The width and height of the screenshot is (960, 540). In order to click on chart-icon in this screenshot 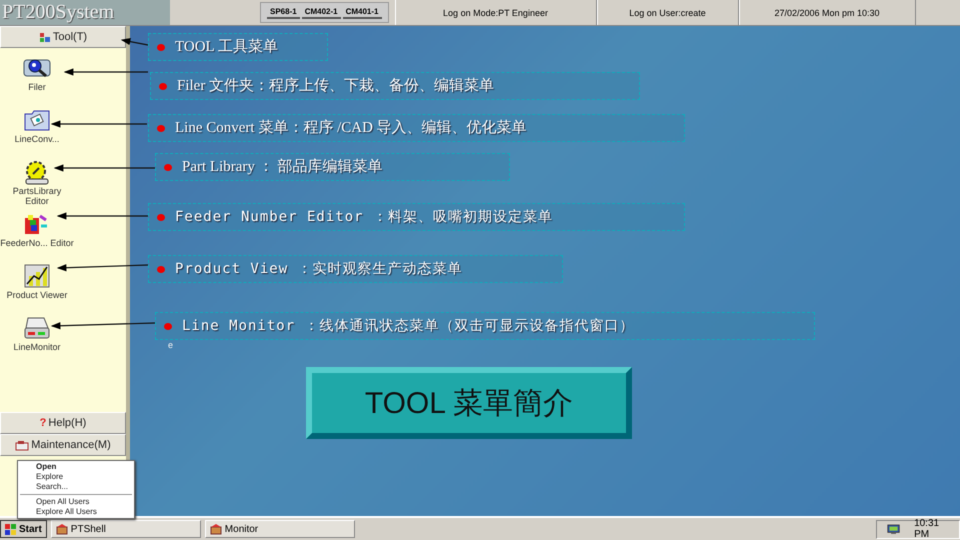, I will do `click(37, 276)`.